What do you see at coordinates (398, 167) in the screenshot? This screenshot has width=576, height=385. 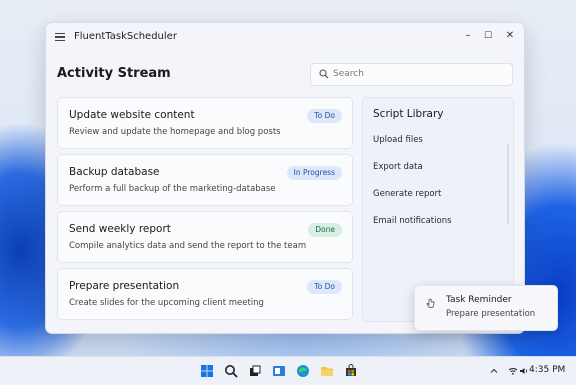 I see `script-item-export-data: Export data` at bounding box center [398, 167].